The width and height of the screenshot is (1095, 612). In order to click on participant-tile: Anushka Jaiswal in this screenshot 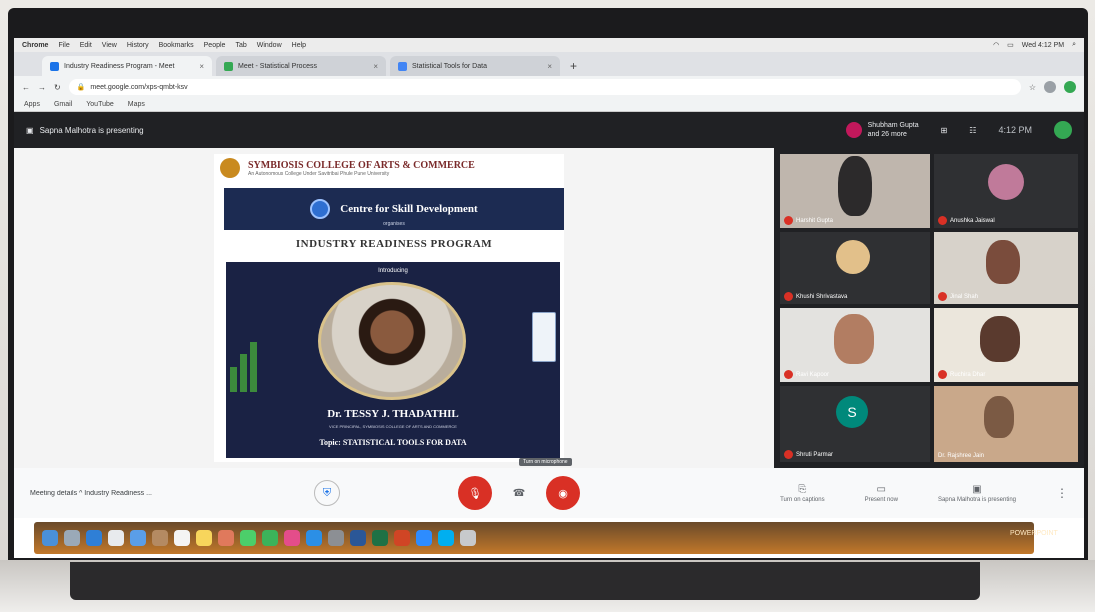, I will do `click(1006, 191)`.